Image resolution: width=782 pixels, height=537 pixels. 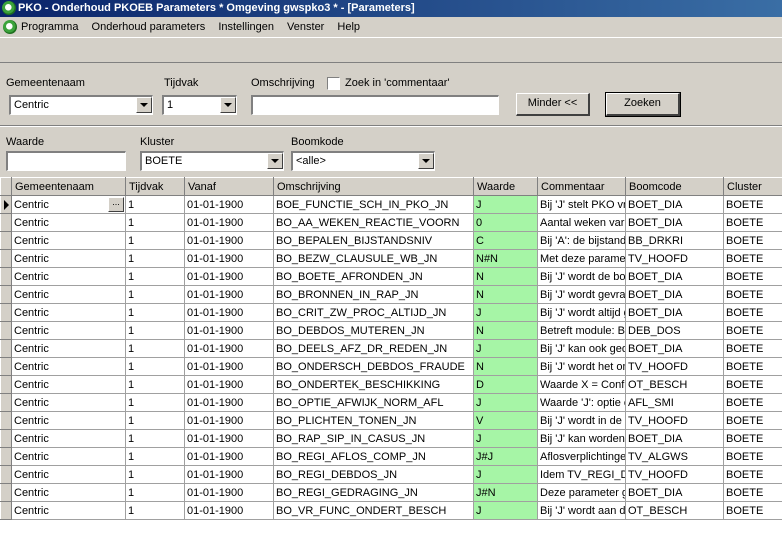 What do you see at coordinates (68, 186) in the screenshot?
I see `column-header-gemeentenaam: Gemeentenaam` at bounding box center [68, 186].